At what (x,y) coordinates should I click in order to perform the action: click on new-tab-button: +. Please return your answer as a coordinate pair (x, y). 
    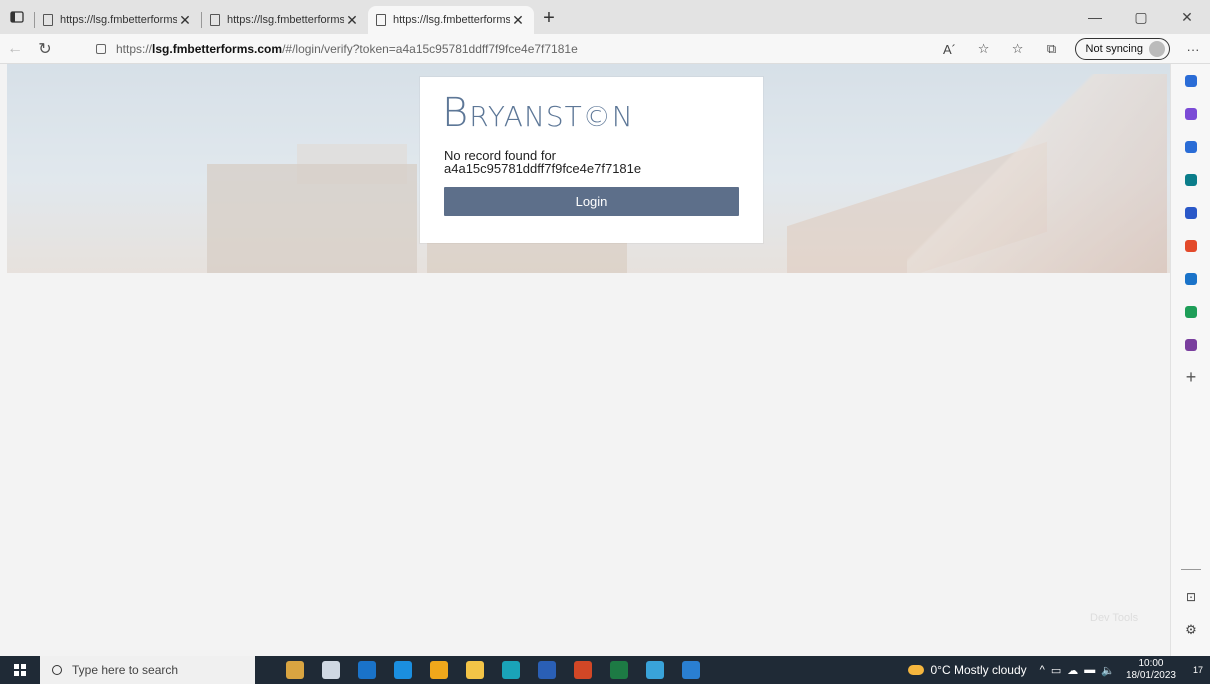
    Looking at the image, I should click on (549, 18).